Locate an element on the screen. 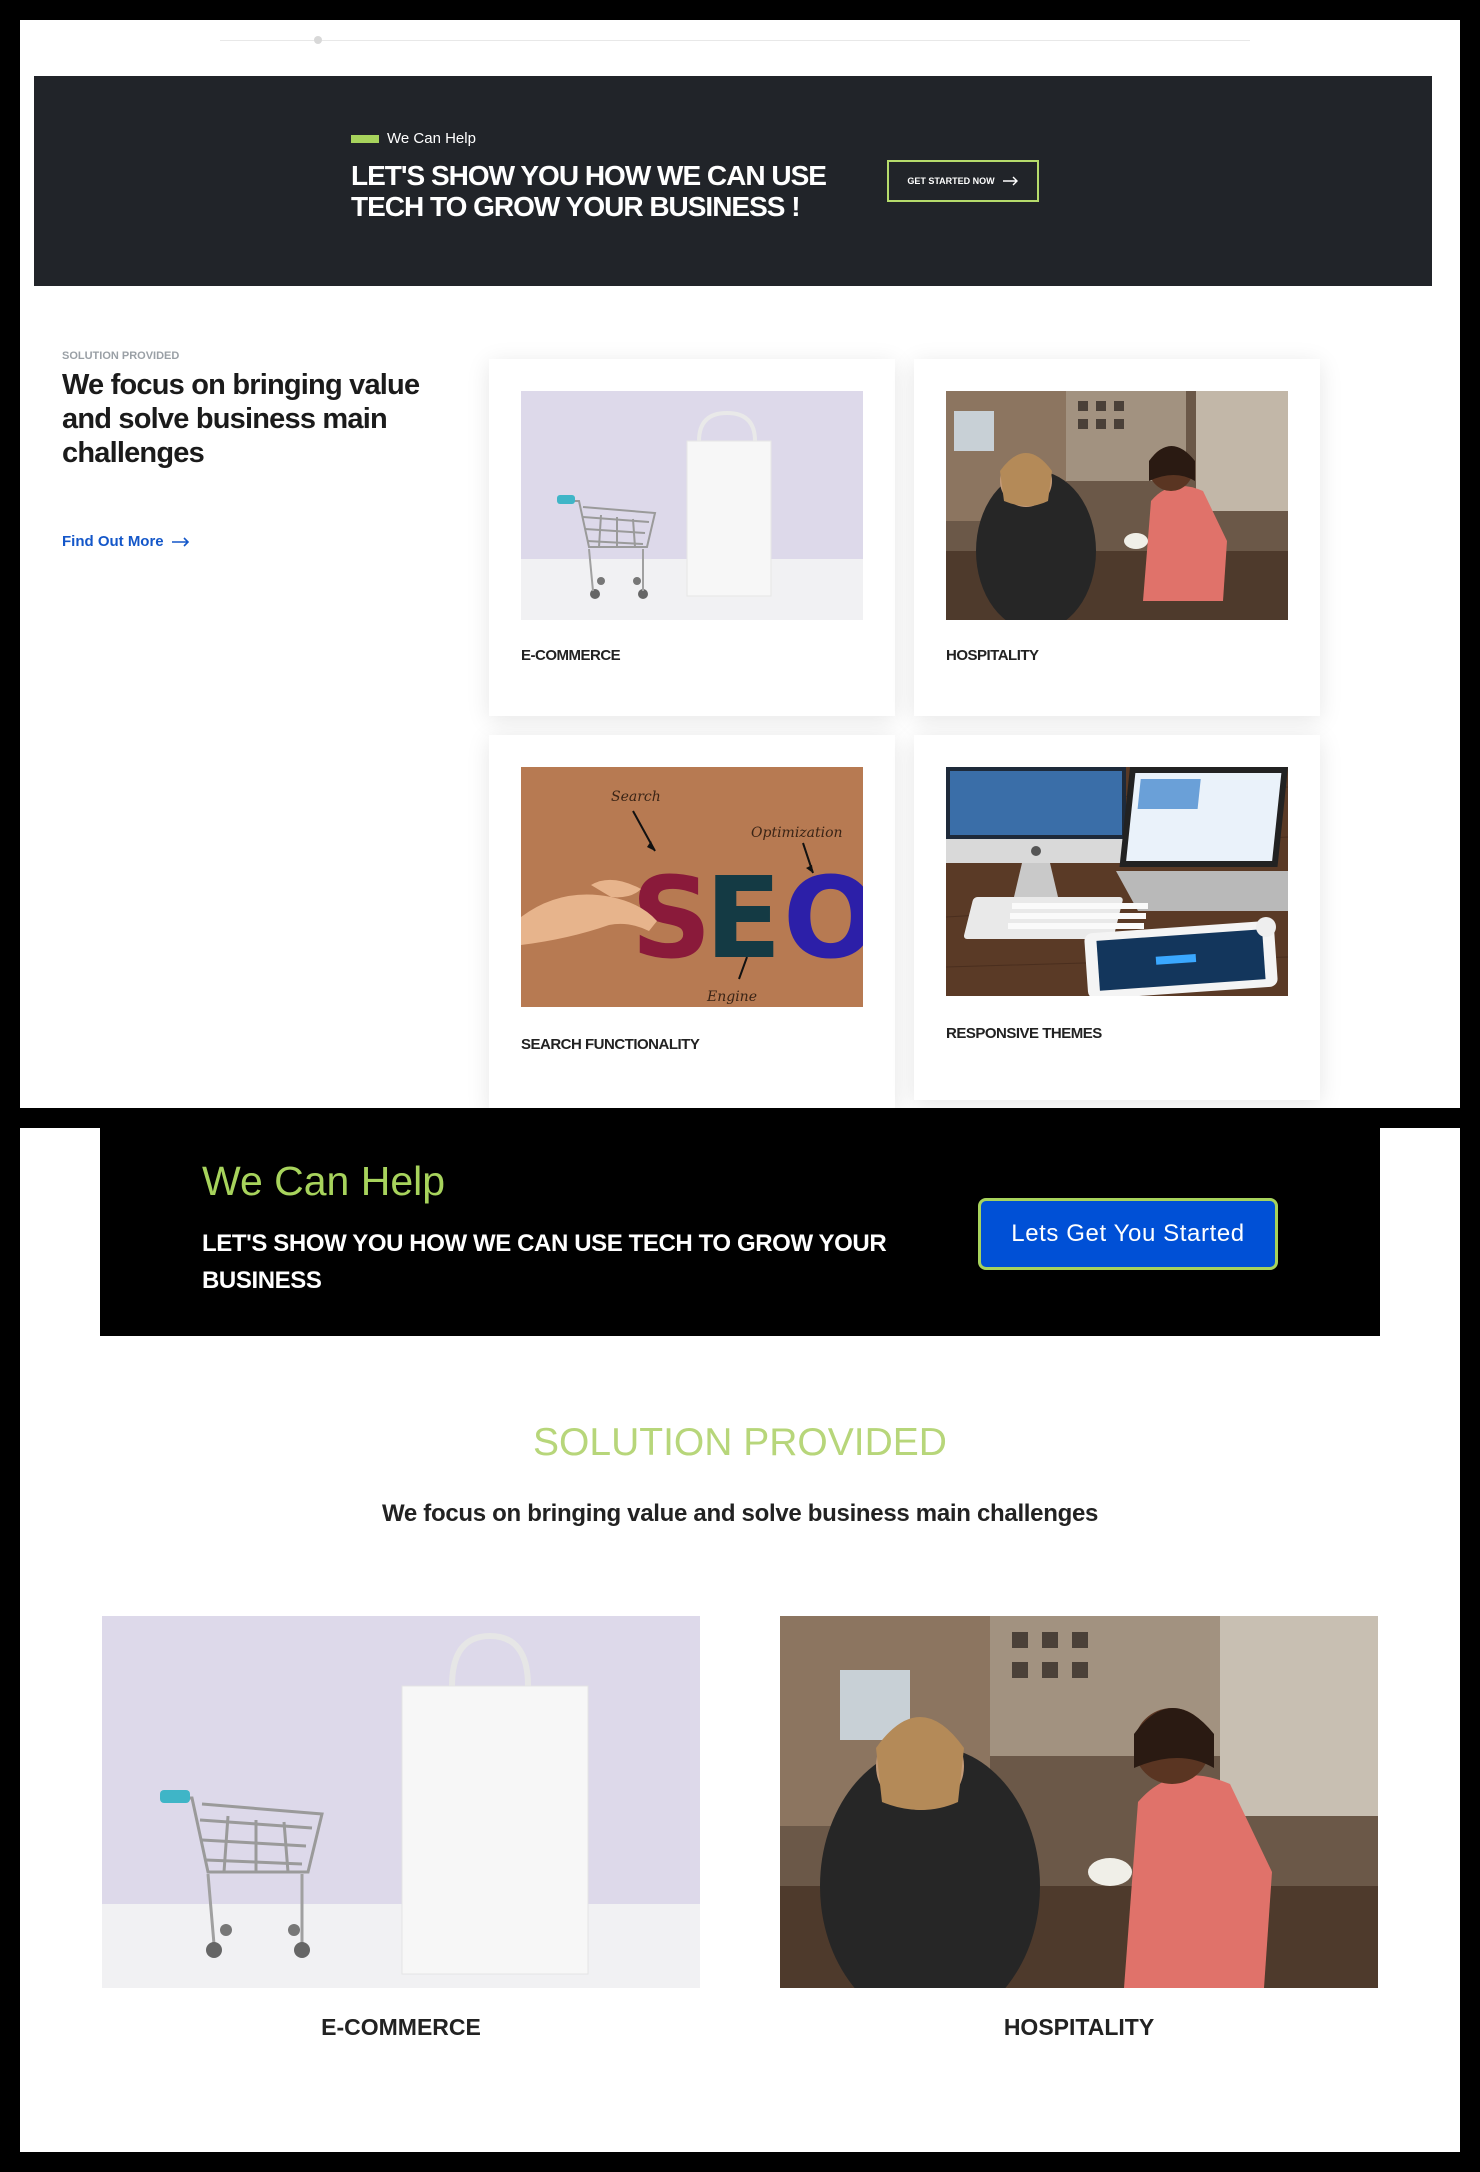 This screenshot has height=2172, width=1480. lets-get-started-button: Lets Get You Started is located at coordinates (1128, 1234).